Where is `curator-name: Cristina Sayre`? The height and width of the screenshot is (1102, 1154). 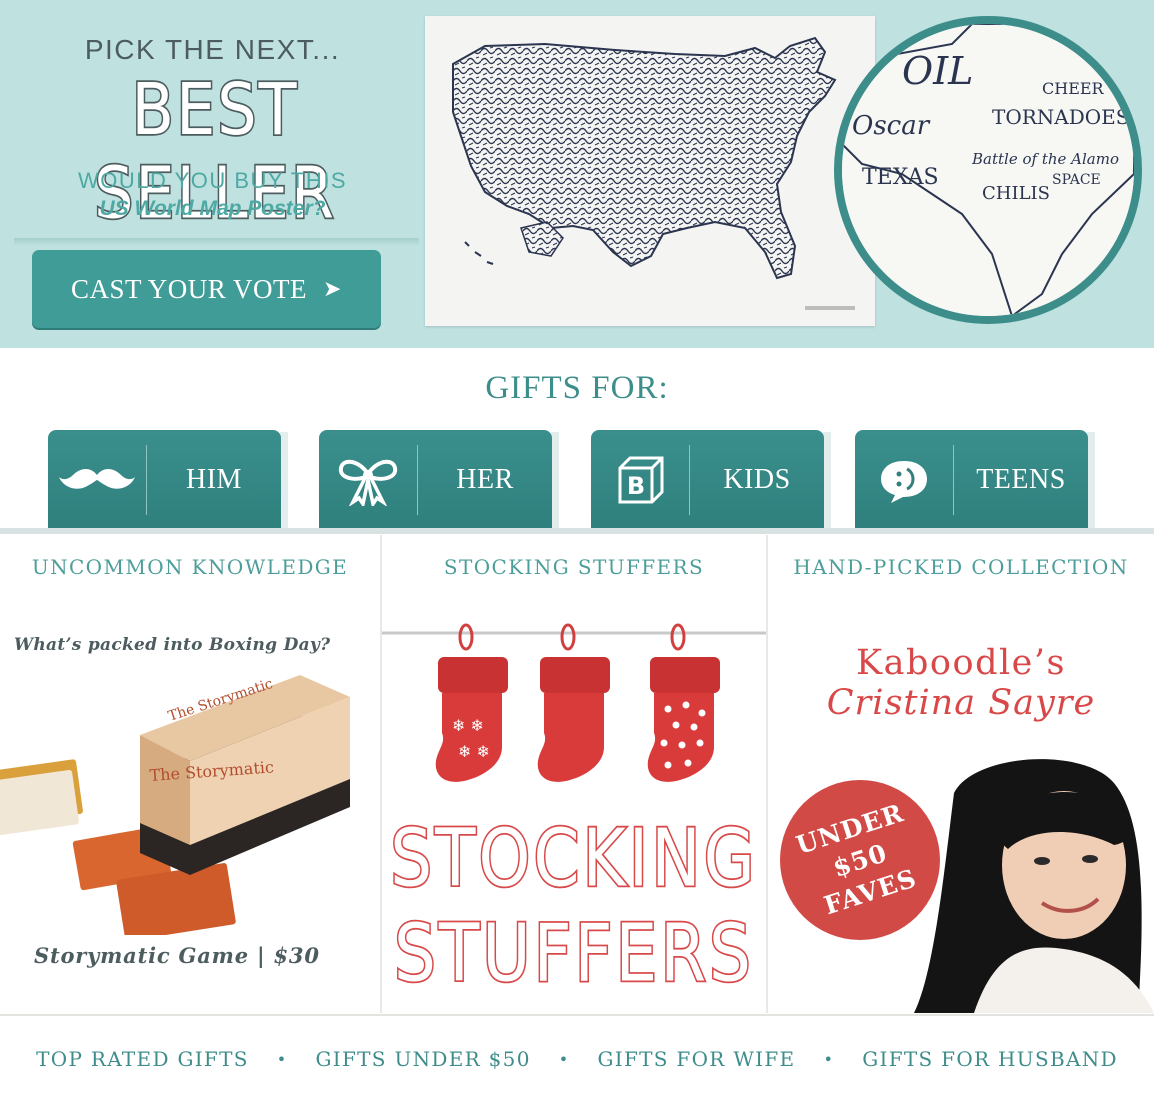
curator-name: Cristina Sayre is located at coordinates (961, 703).